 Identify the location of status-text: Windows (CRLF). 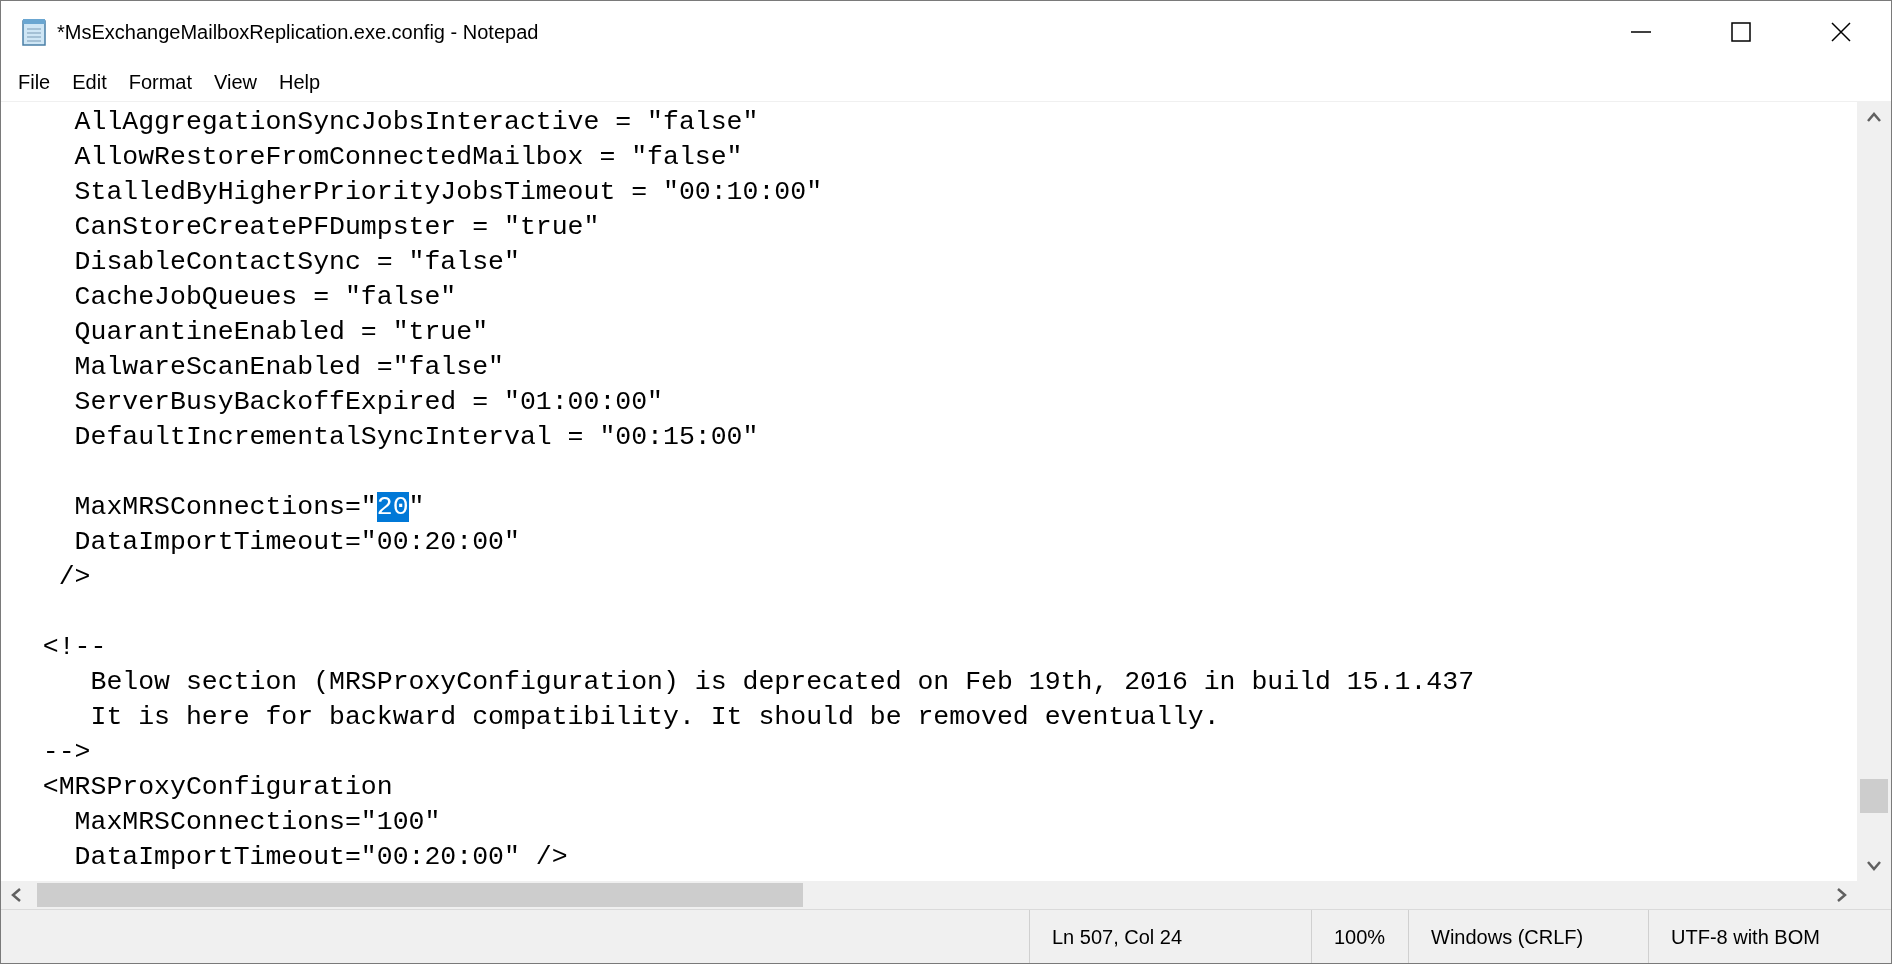
(1507, 937).